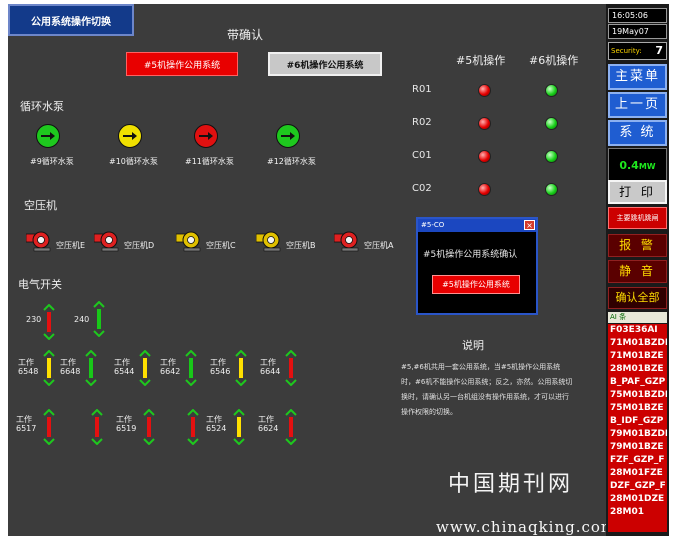 Image resolution: width=674 pixels, height=542 pixels. Describe the element at coordinates (637, 192) in the screenshot. I see `print-button: 打 印` at that location.